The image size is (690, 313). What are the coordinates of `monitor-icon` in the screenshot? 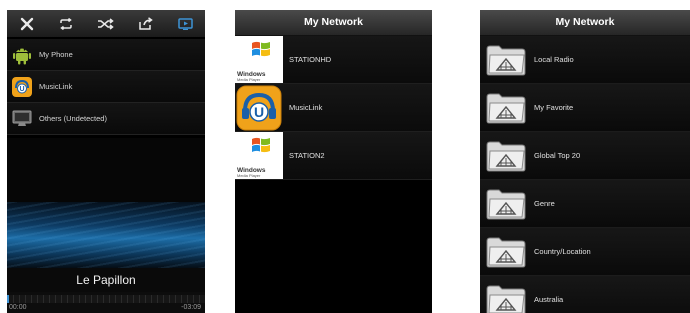 It's located at (22, 119).